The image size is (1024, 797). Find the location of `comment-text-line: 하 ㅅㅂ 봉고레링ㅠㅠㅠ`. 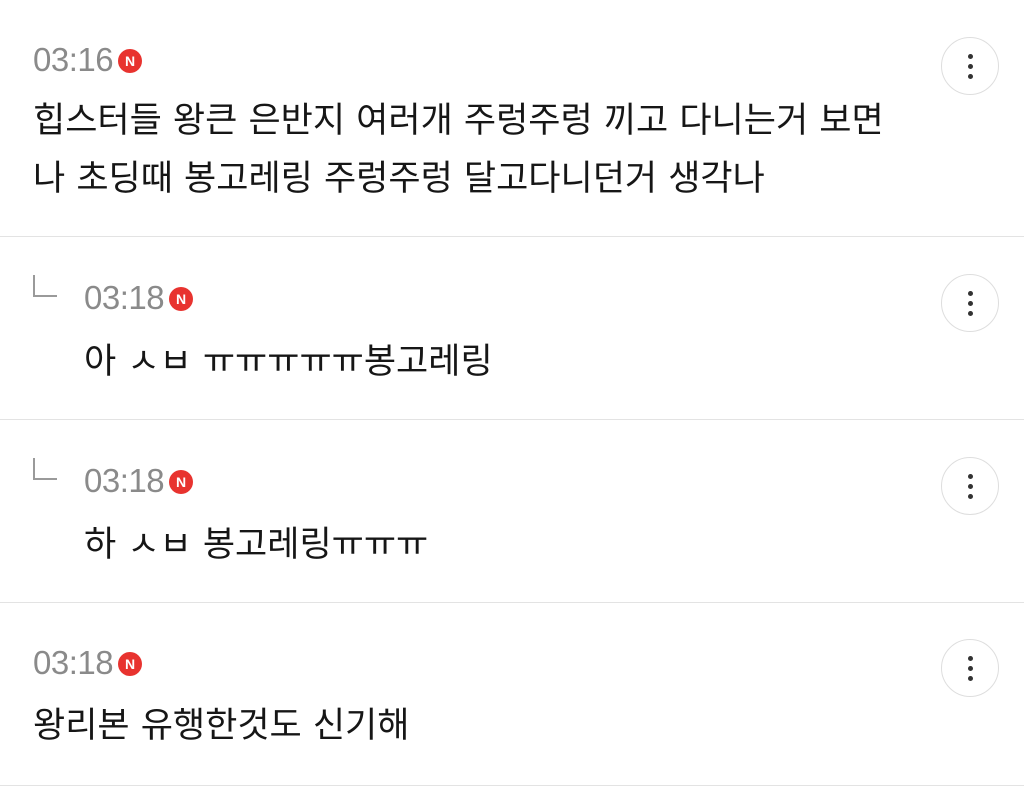

comment-text-line: 하 ㅅㅂ 봉고레링ㅠㅠㅠ is located at coordinates (256, 545).